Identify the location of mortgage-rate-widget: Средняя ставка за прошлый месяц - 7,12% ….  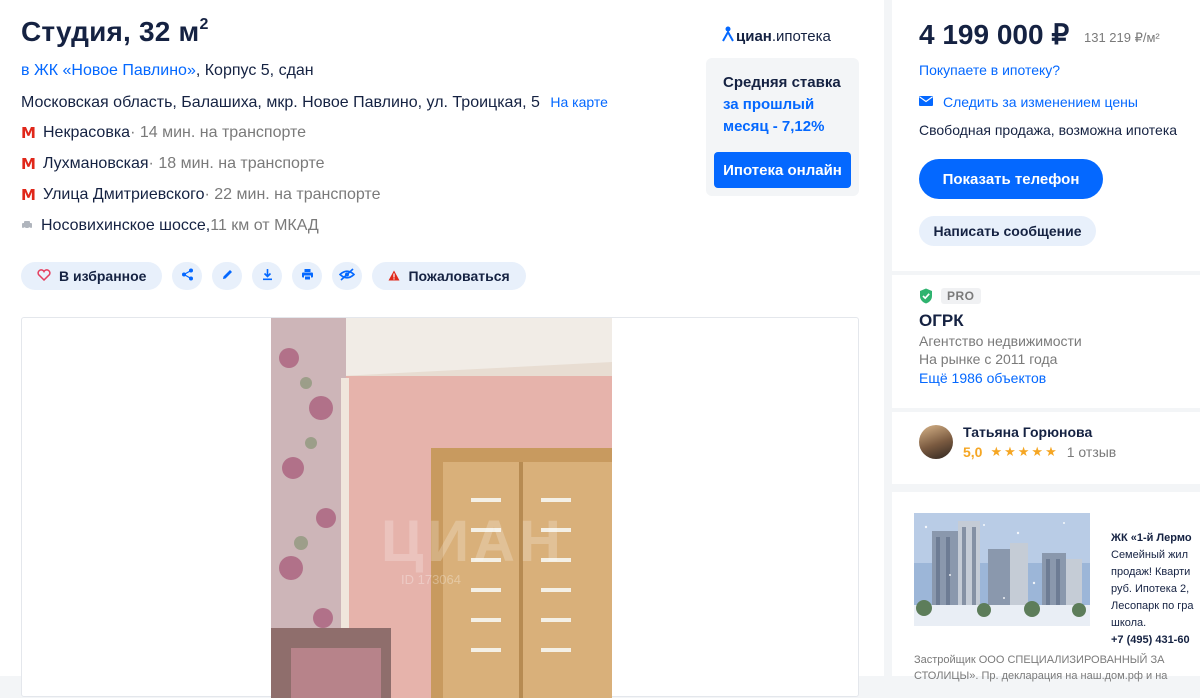
(782, 127).